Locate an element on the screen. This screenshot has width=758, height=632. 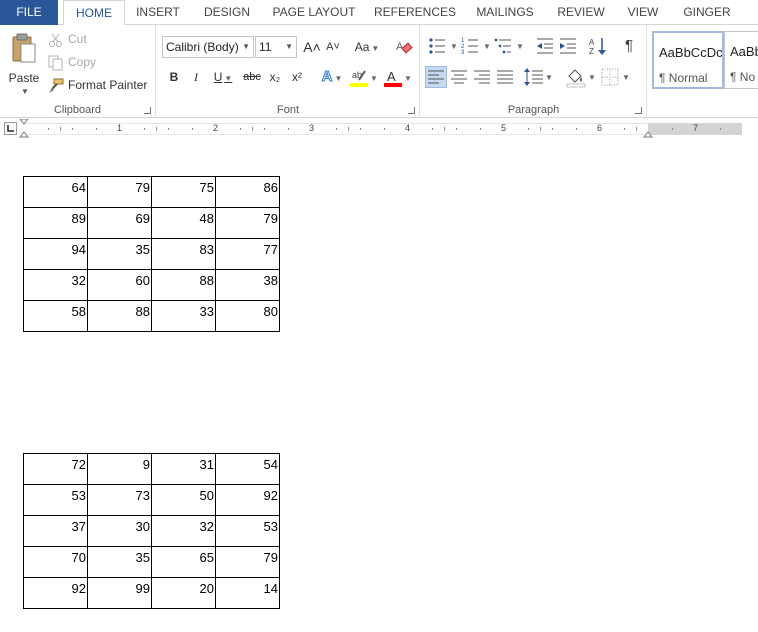
horizontal-ruler: 1 2 3 4 5 6 7 is located at coordinates (379, 129).